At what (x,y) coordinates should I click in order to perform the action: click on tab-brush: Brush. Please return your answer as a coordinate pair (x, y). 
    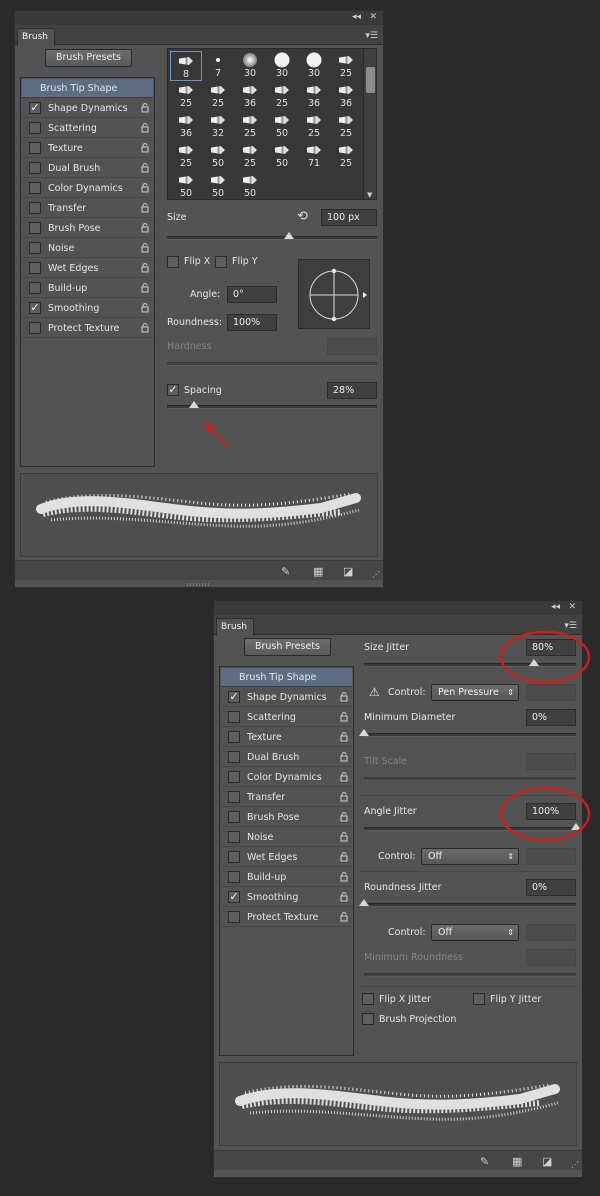
    Looking at the image, I should click on (235, 627).